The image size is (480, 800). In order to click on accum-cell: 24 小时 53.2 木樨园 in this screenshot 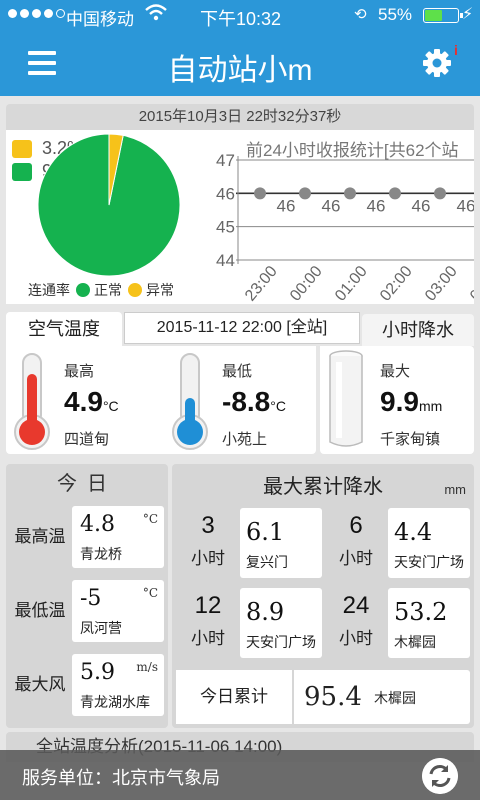, I will do `click(398, 623)`.